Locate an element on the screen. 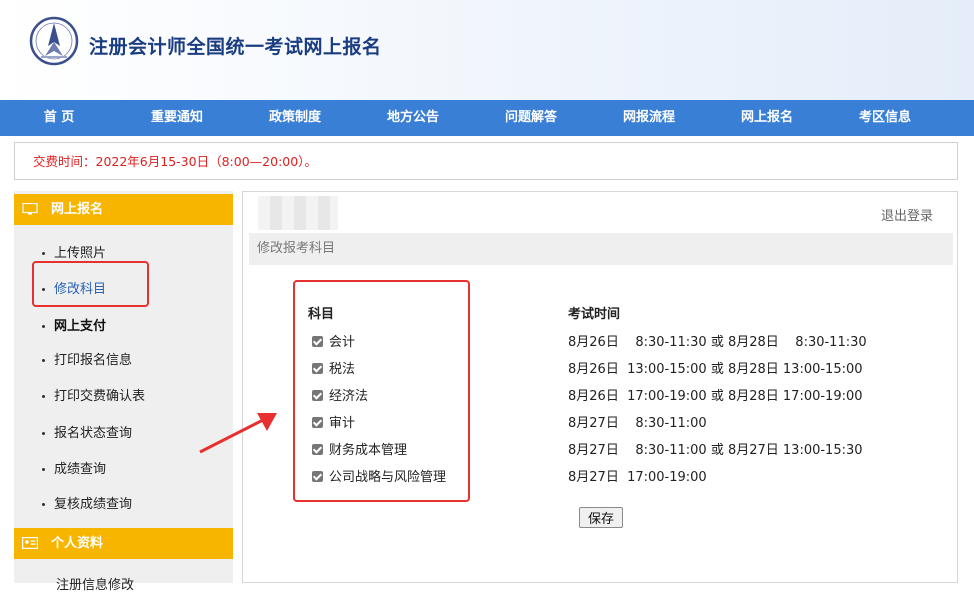 The image size is (974, 593). exam-time-economic-law: 8月26日 17:00-19:00 或 8月28日 17:00-19:00 is located at coordinates (715, 394).